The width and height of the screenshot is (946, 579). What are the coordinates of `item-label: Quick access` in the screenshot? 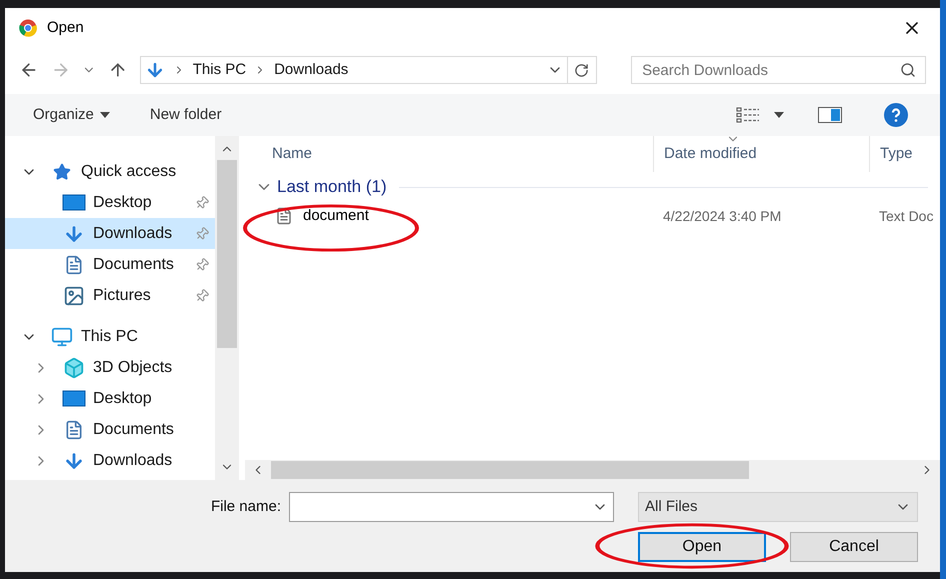 It's located at (128, 172).